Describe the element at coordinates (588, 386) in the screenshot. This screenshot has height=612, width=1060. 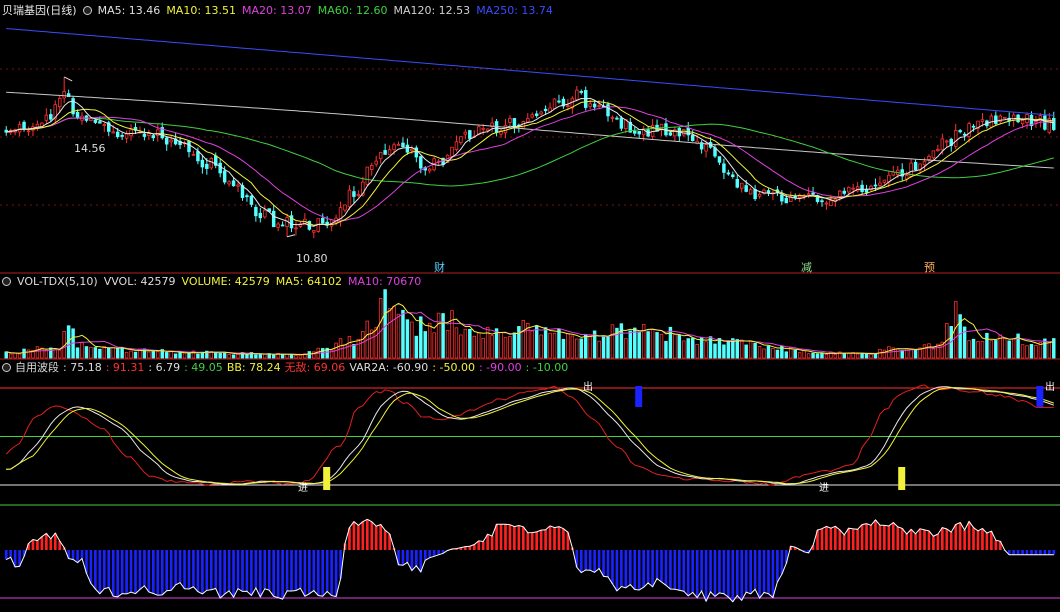
I see `out-signal-label-1: 出` at that location.